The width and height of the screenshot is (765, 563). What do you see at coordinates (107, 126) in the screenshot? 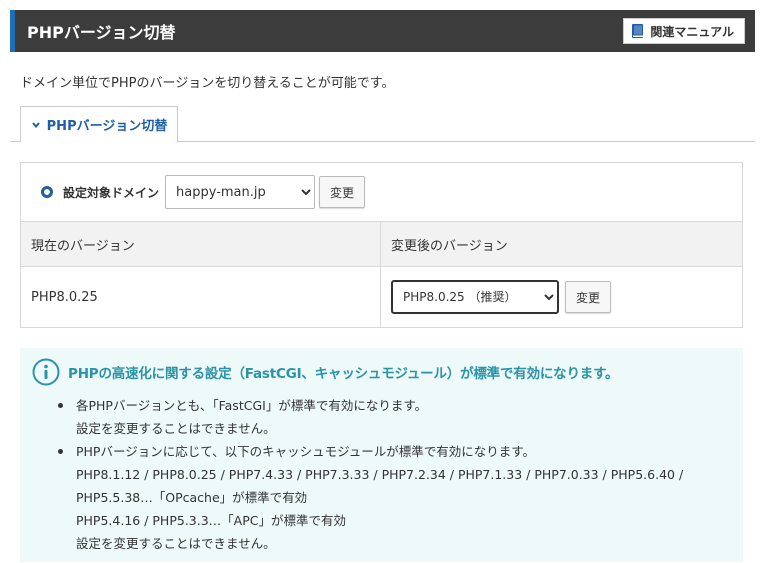
I see `tab-label: PHPバージョン切替` at bounding box center [107, 126].